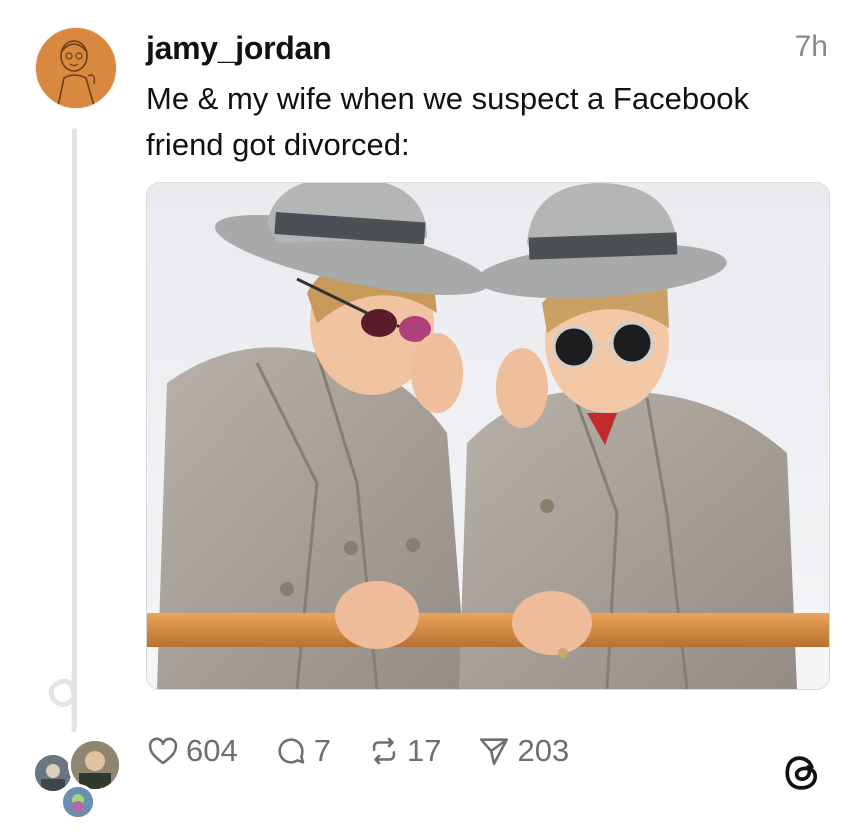  What do you see at coordinates (278, 144) in the screenshot?
I see `post-text-line: friend got divorced:` at bounding box center [278, 144].